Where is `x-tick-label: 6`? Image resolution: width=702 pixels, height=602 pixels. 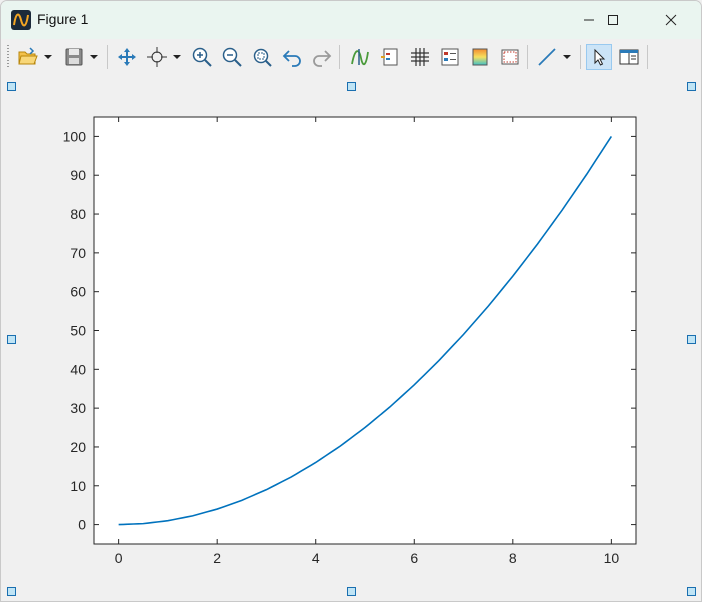 x-tick-label: 6 is located at coordinates (414, 558).